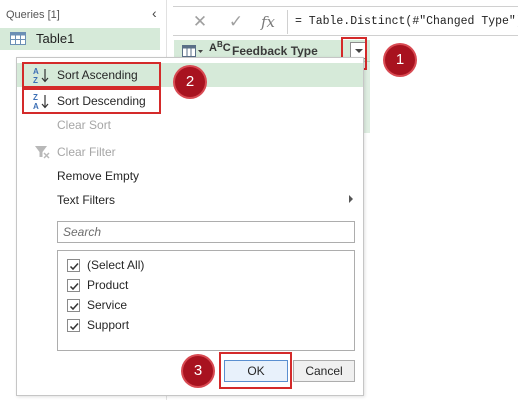 The width and height of the screenshot is (518, 400). What do you see at coordinates (18, 38) in the screenshot?
I see `table-icon` at bounding box center [18, 38].